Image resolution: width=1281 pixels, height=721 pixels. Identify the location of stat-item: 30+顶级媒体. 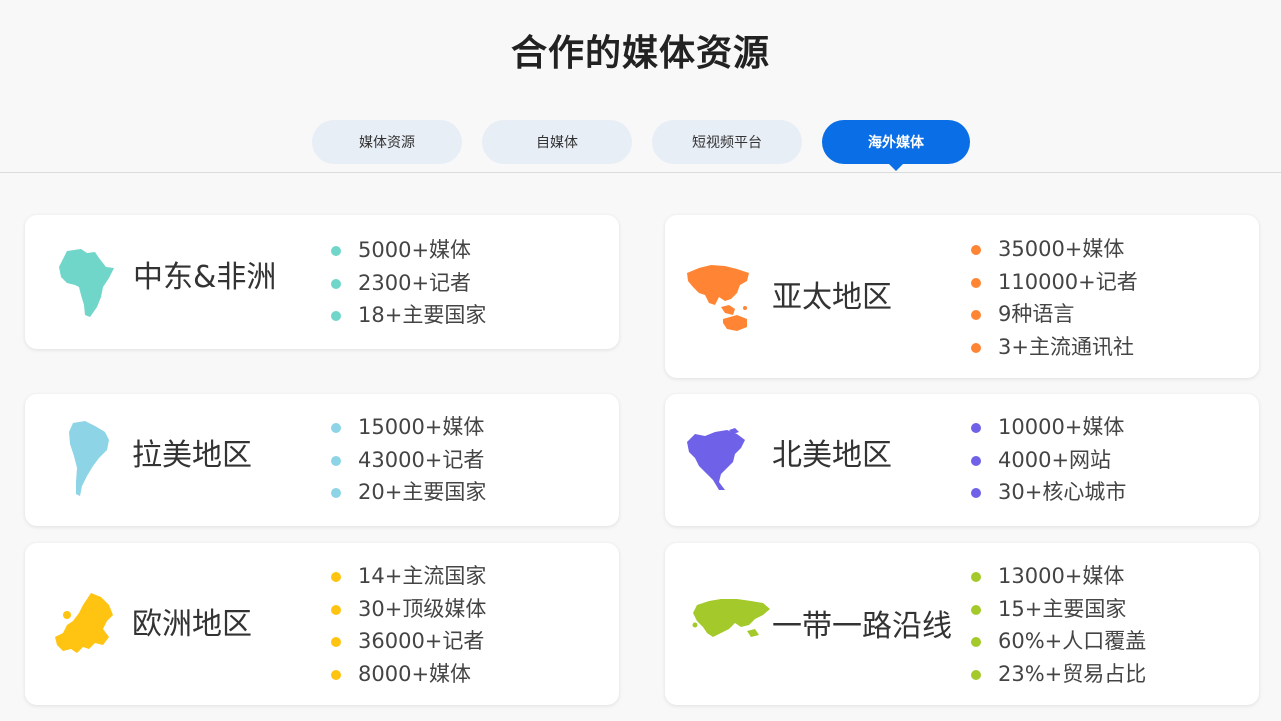
(408, 609).